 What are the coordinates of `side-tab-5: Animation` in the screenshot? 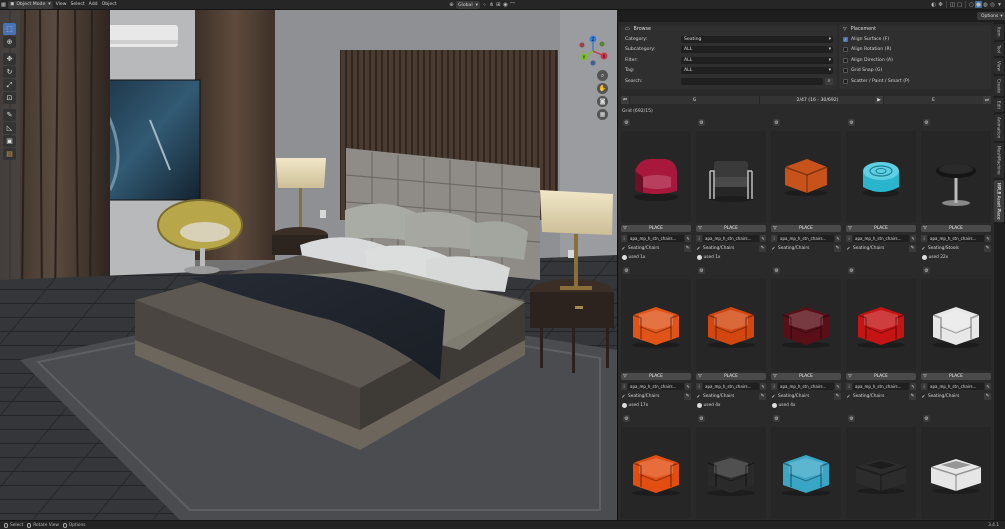 It's located at (999, 127).